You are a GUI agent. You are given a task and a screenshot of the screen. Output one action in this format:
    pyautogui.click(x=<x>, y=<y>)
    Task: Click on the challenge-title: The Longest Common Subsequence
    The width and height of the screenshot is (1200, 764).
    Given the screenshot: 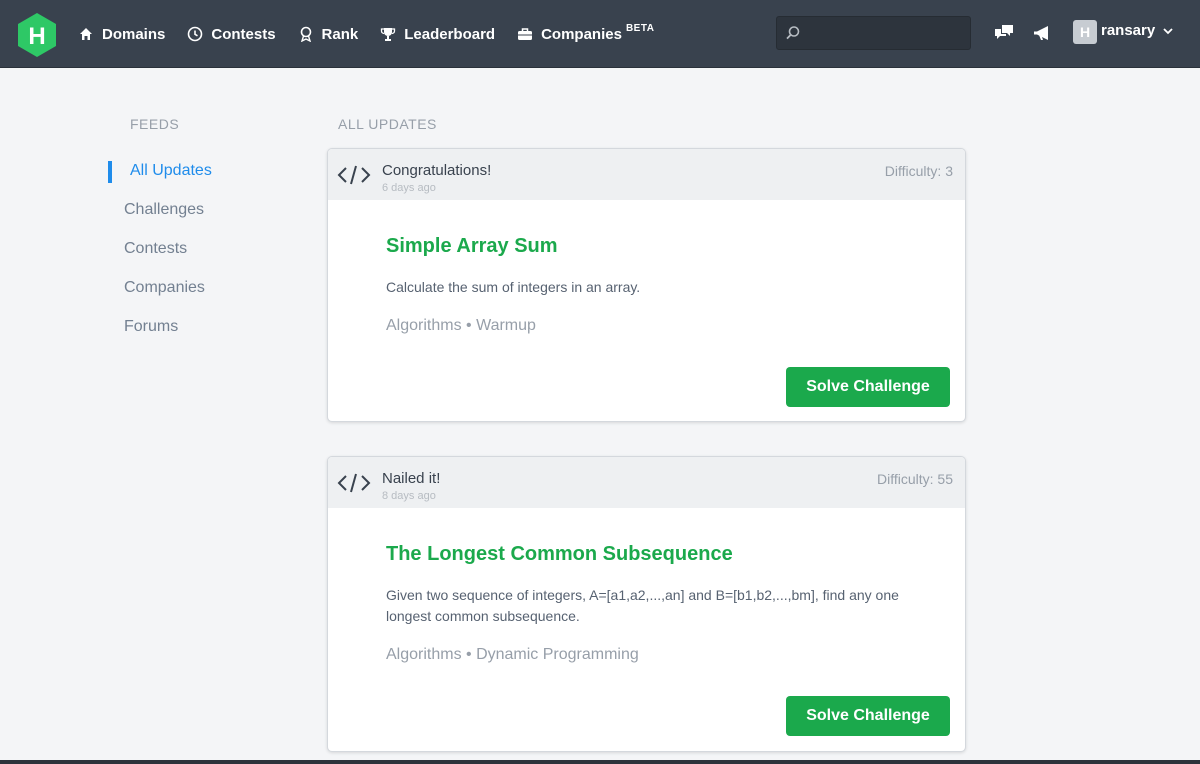 What is the action you would take?
    pyautogui.click(x=559, y=554)
    